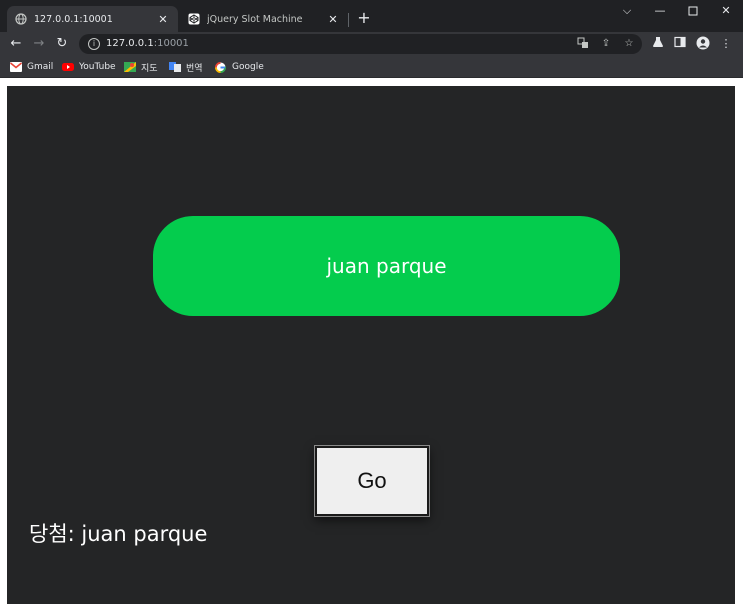 The height and width of the screenshot is (612, 743). What do you see at coordinates (606, 44) in the screenshot?
I see `share-icon: ⇪` at bounding box center [606, 44].